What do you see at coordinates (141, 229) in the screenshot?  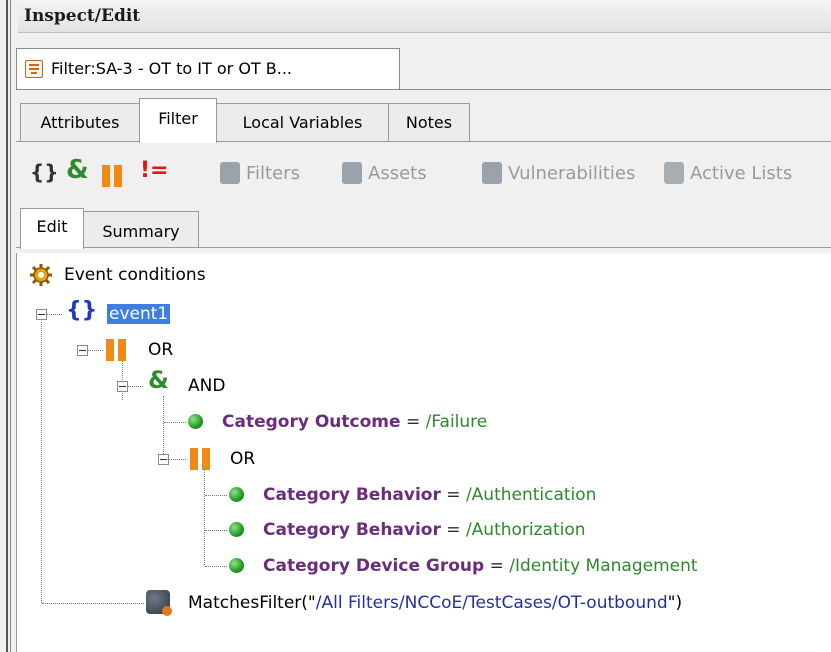 I see `tab-summary: Summary` at bounding box center [141, 229].